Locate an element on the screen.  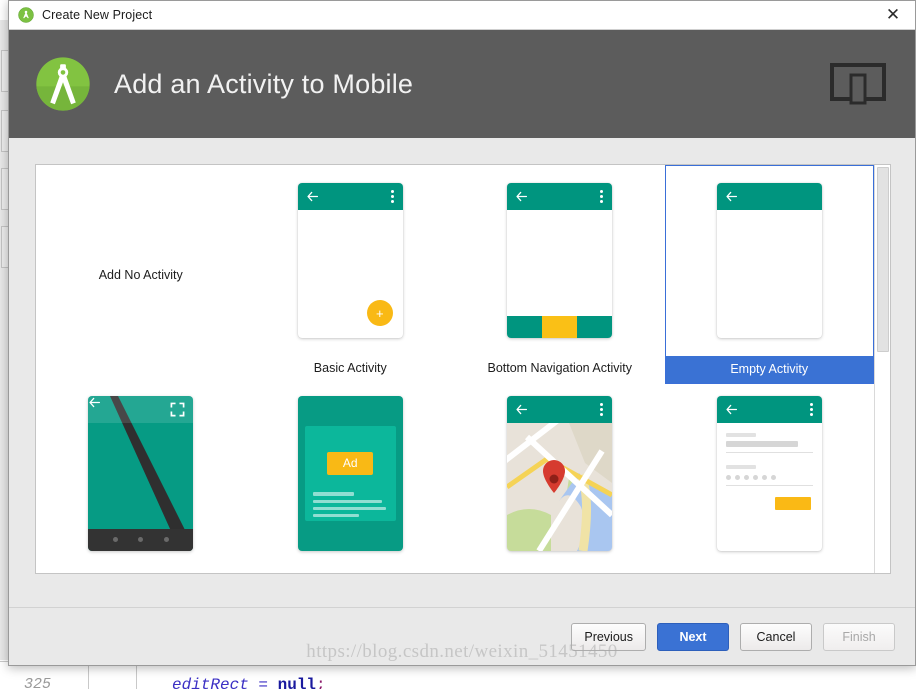
template-label-add-no-activity: Add No Activity is located at coordinates (140, 274).